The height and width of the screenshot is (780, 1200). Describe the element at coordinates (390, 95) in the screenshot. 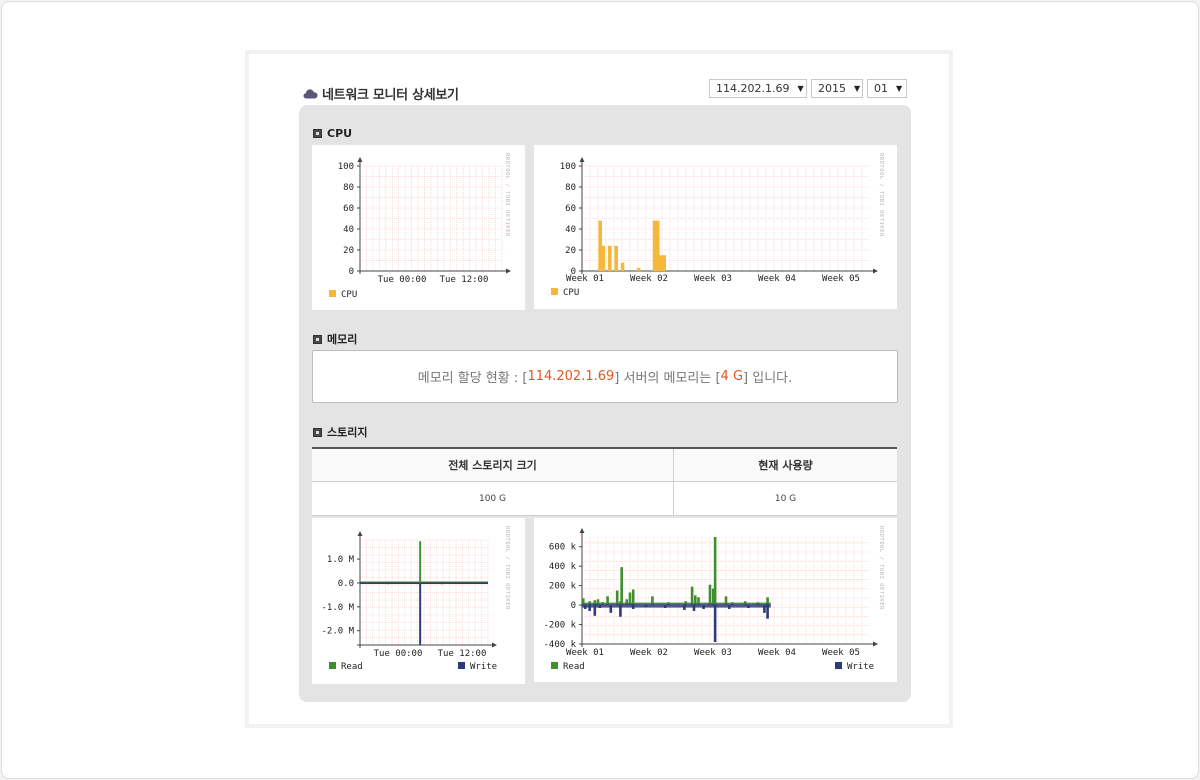

I see `page-title-text: 네트워크 모니터 상세보기` at that location.